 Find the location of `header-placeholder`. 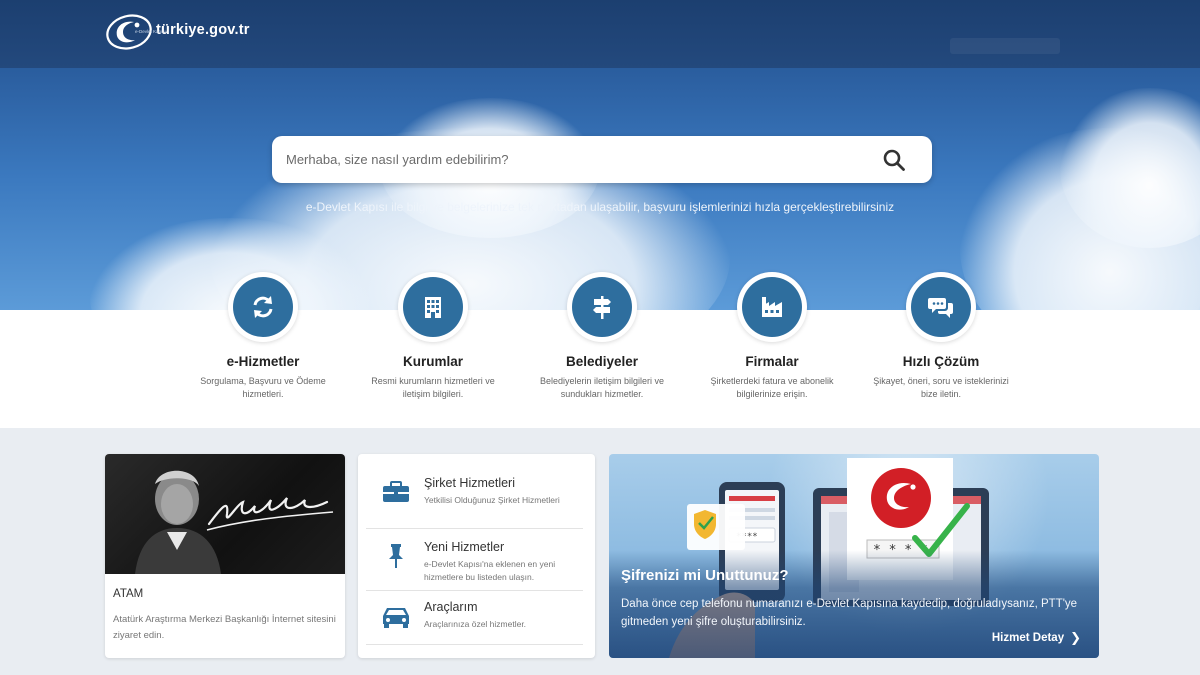

header-placeholder is located at coordinates (1005, 46).